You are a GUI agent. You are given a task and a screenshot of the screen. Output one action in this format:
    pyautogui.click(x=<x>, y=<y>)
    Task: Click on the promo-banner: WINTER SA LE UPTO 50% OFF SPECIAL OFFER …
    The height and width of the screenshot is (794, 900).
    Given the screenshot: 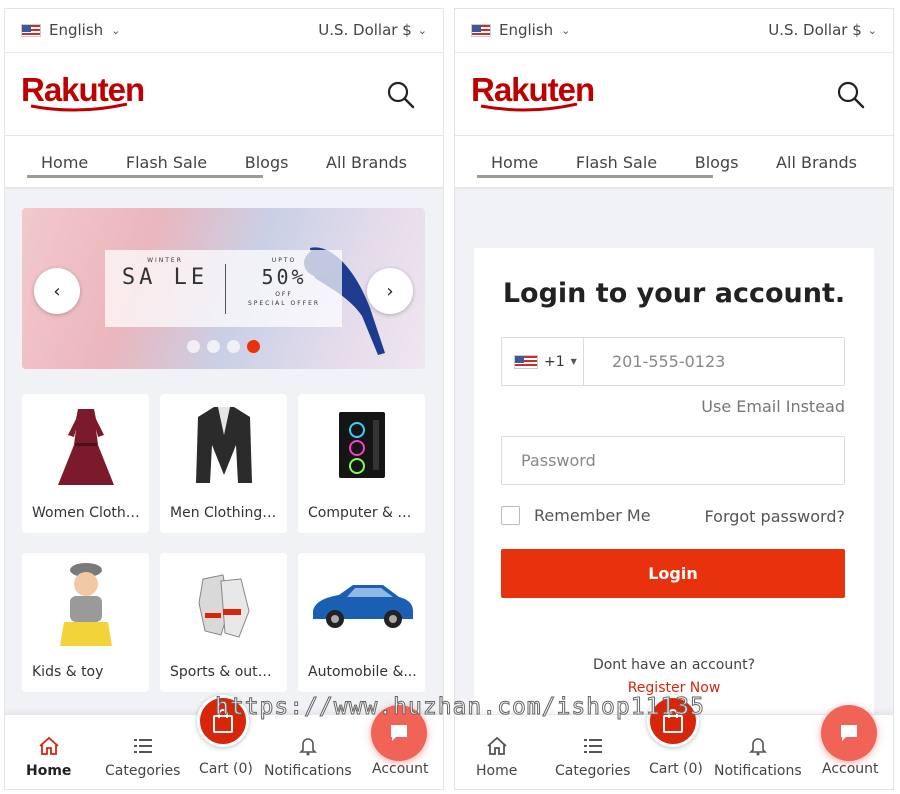 What is the action you would take?
    pyautogui.click(x=223, y=288)
    